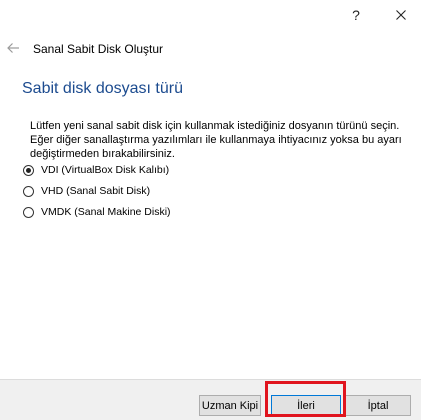 The image size is (421, 420). What do you see at coordinates (28, 212) in the screenshot?
I see `radio-vmdk` at bounding box center [28, 212].